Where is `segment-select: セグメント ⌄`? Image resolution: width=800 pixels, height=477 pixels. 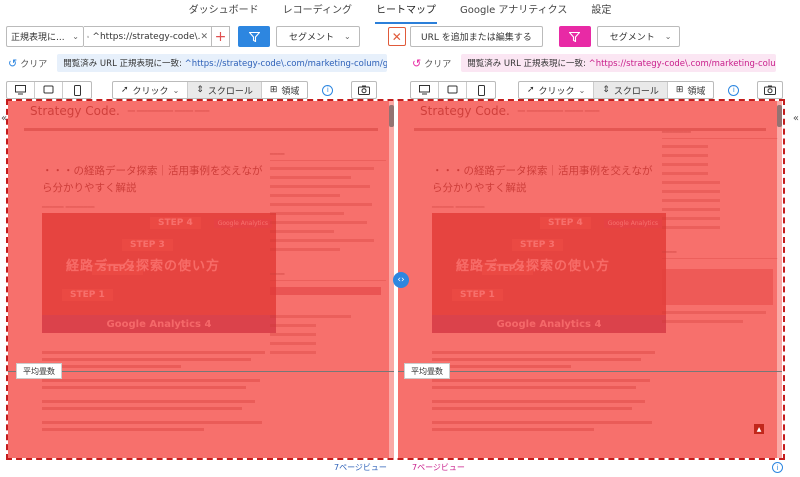 segment-select: セグメント ⌄ is located at coordinates (318, 36).